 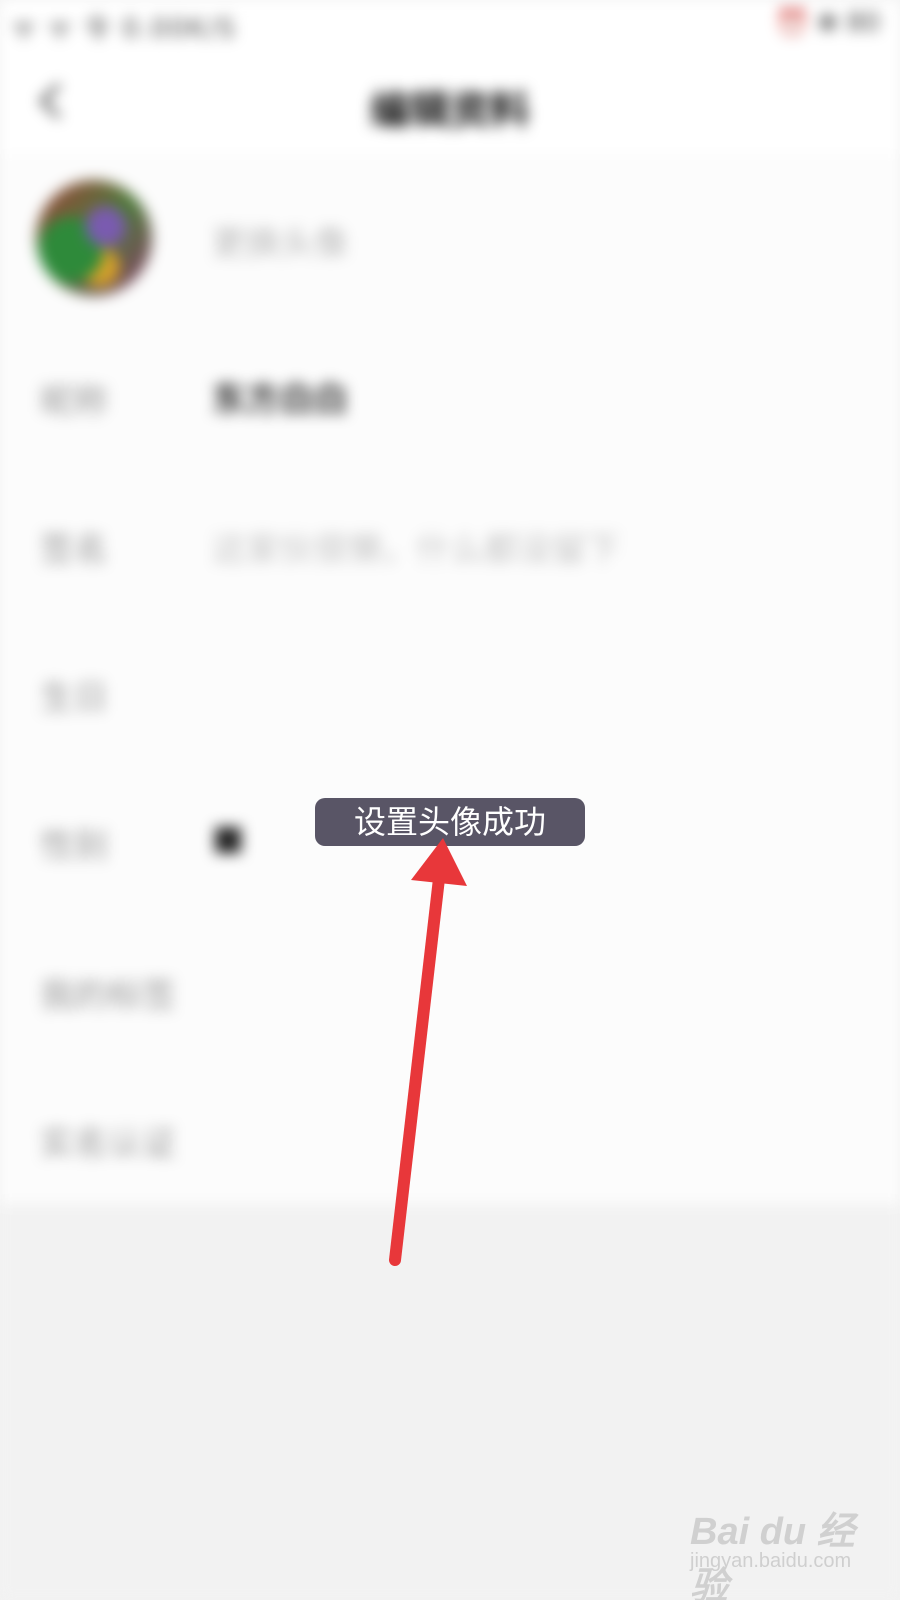 I want to click on toast-message: 设置头像成功, so click(x=450, y=822).